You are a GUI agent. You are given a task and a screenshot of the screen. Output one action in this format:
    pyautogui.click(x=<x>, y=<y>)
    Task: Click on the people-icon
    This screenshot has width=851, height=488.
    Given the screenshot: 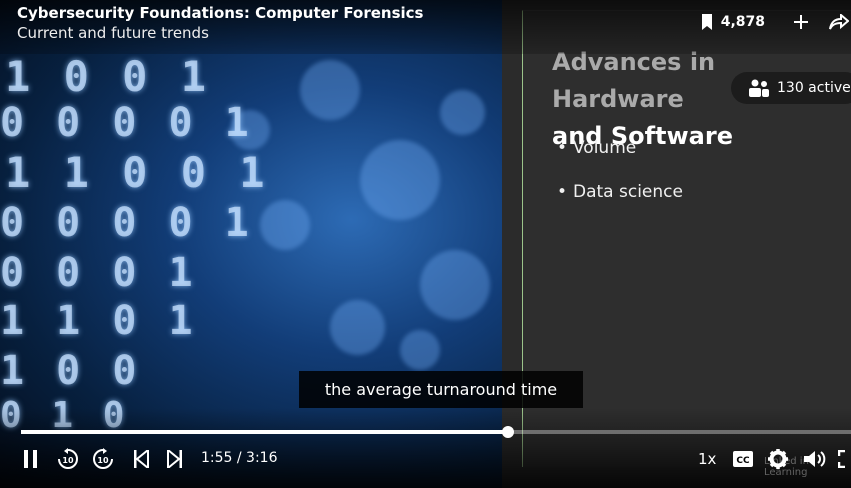 What is the action you would take?
    pyautogui.click(x=759, y=88)
    